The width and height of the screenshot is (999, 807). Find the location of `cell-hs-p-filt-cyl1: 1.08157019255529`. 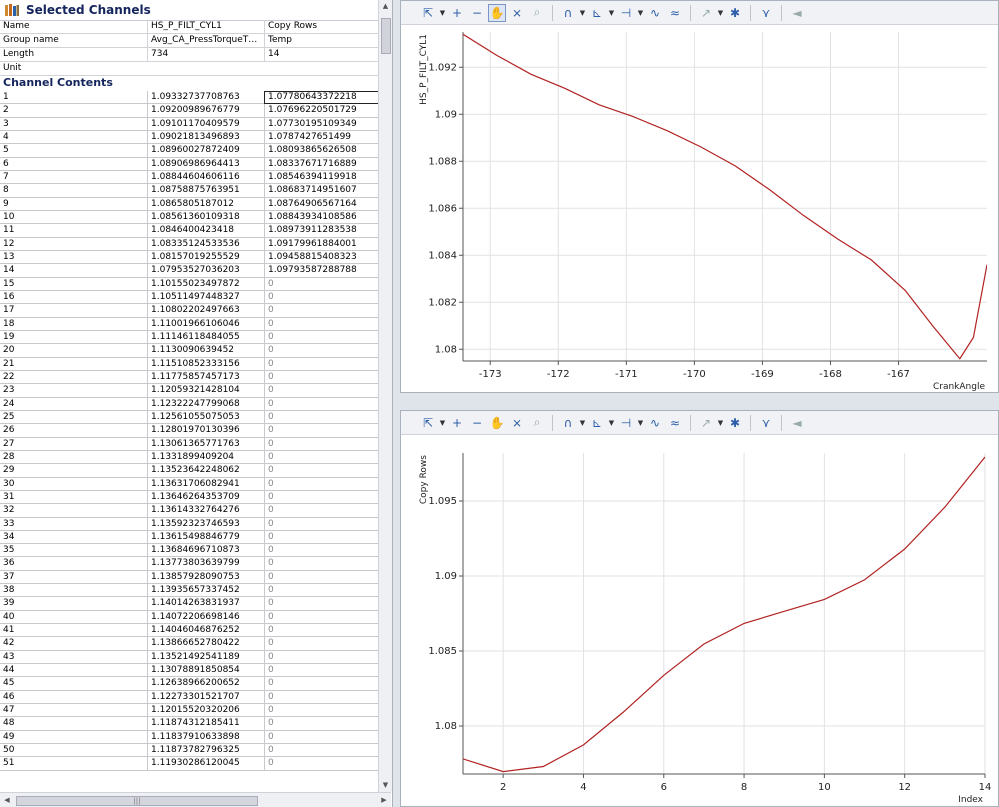

cell-hs-p-filt-cyl1: 1.08157019255529 is located at coordinates (206, 257).